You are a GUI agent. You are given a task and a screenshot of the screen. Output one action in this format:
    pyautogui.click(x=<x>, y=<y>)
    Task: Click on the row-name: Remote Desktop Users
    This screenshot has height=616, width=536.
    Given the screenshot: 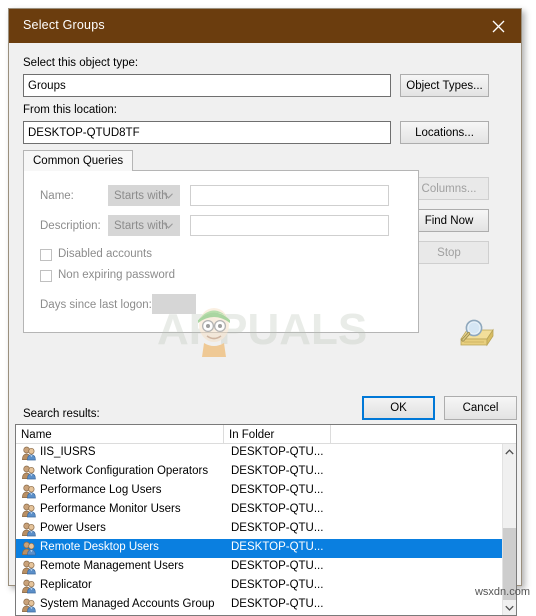 What is the action you would take?
    pyautogui.click(x=99, y=547)
    